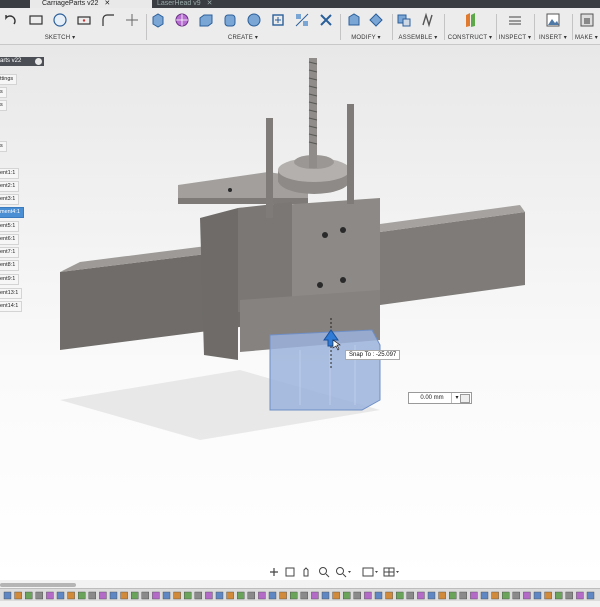  Describe the element at coordinates (230, 20) in the screenshot. I see `revolve-icon` at that location.